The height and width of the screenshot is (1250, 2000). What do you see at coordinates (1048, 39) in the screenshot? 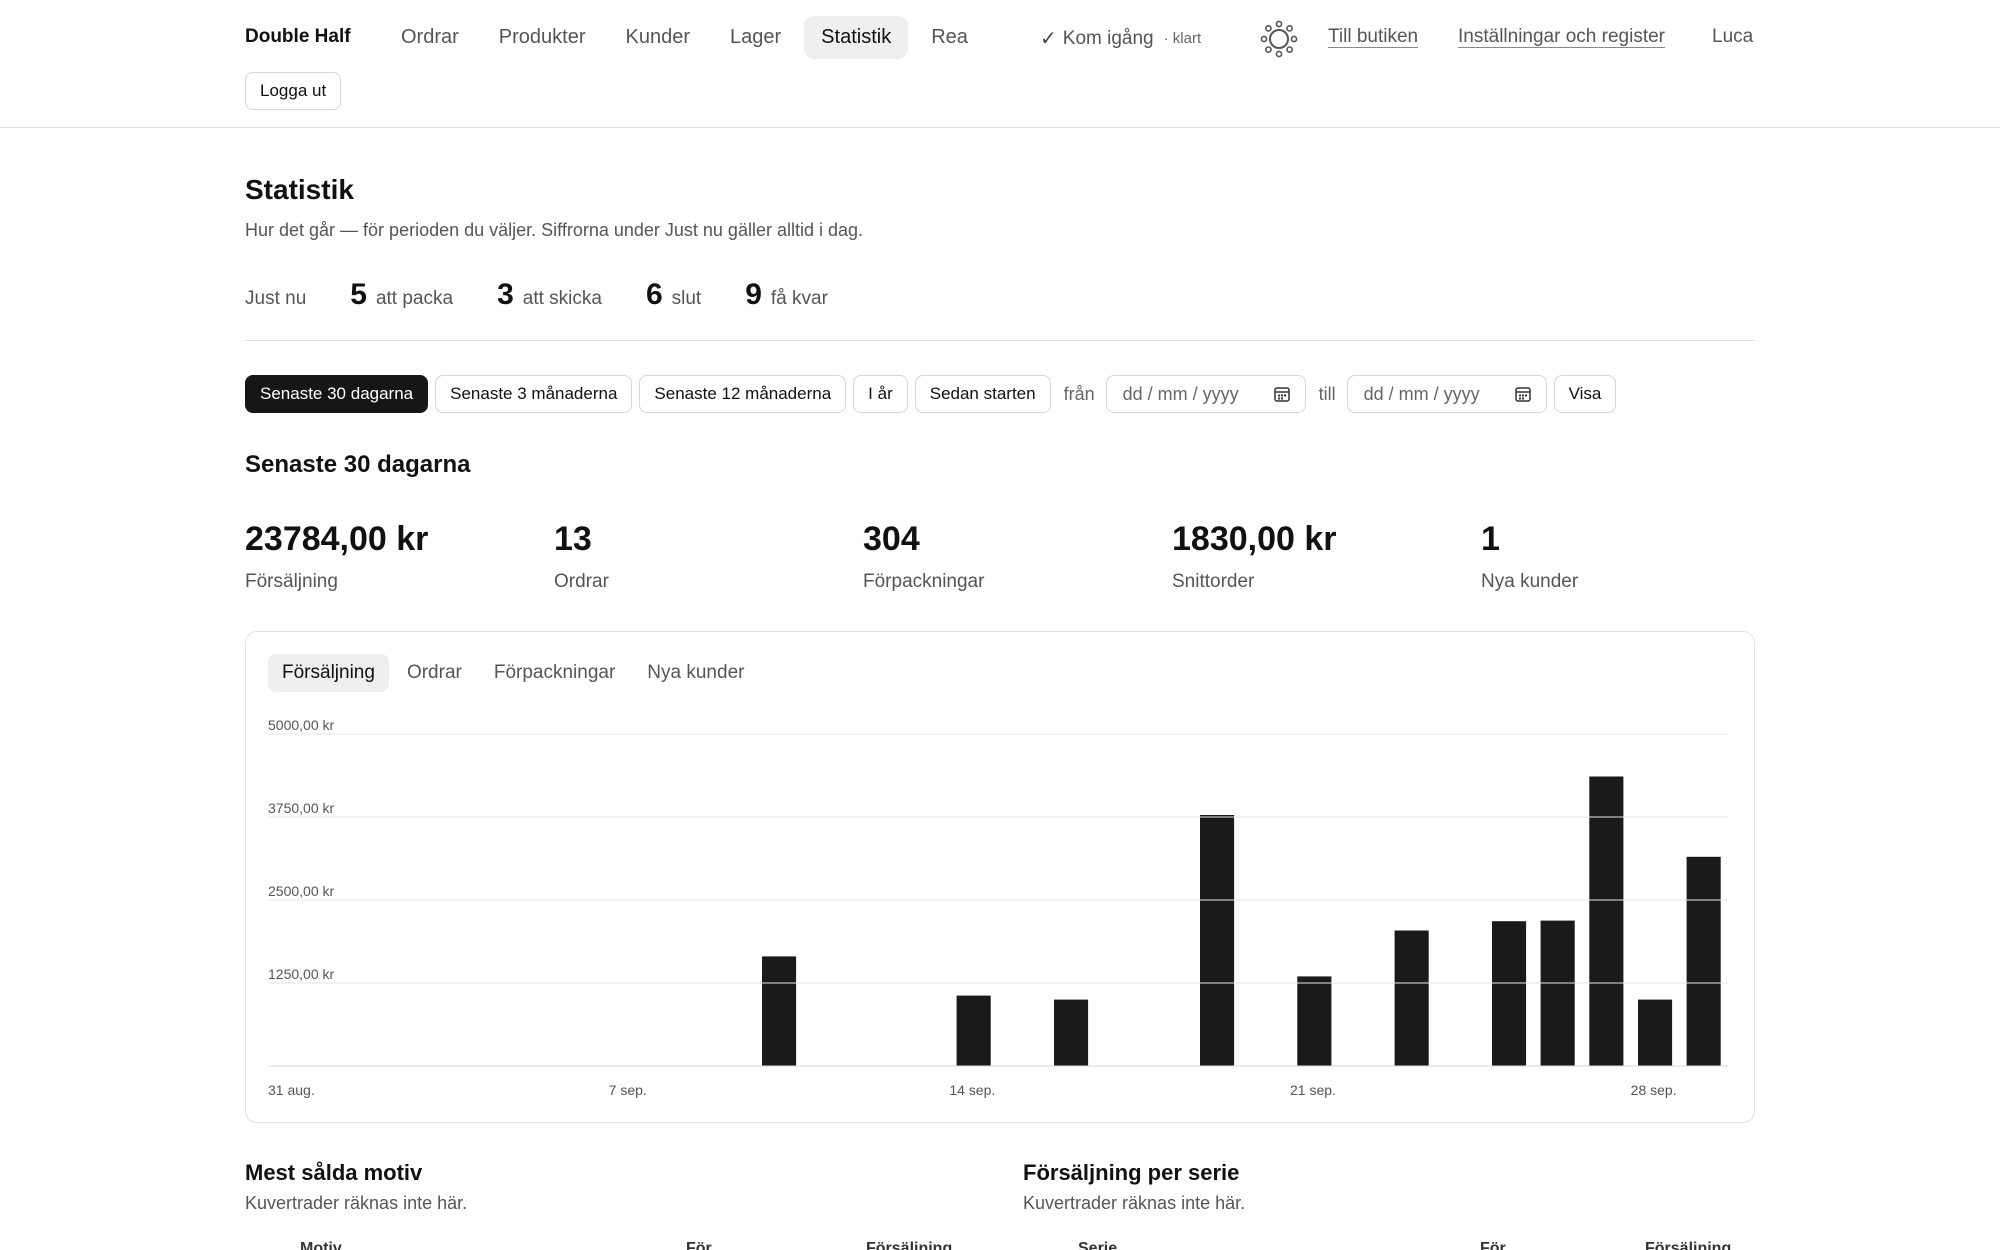
I see `check-icon: ✓` at bounding box center [1048, 39].